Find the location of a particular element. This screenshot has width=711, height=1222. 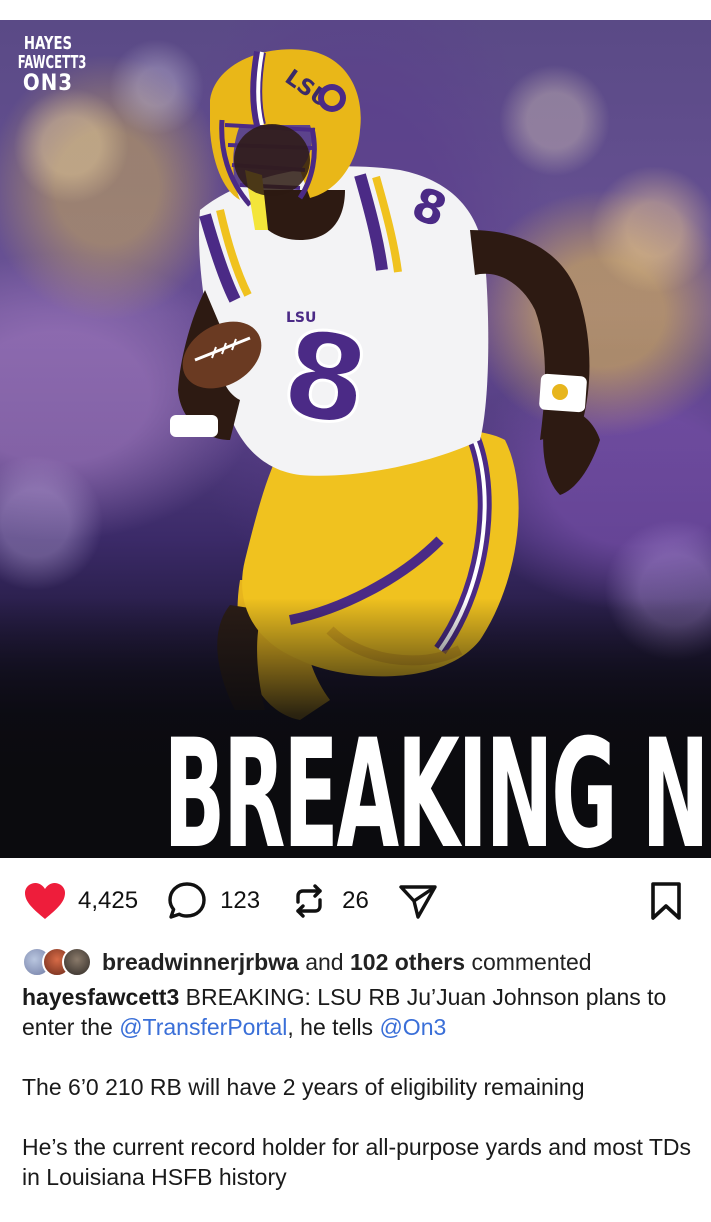

comment-count: 123 is located at coordinates (240, 900).